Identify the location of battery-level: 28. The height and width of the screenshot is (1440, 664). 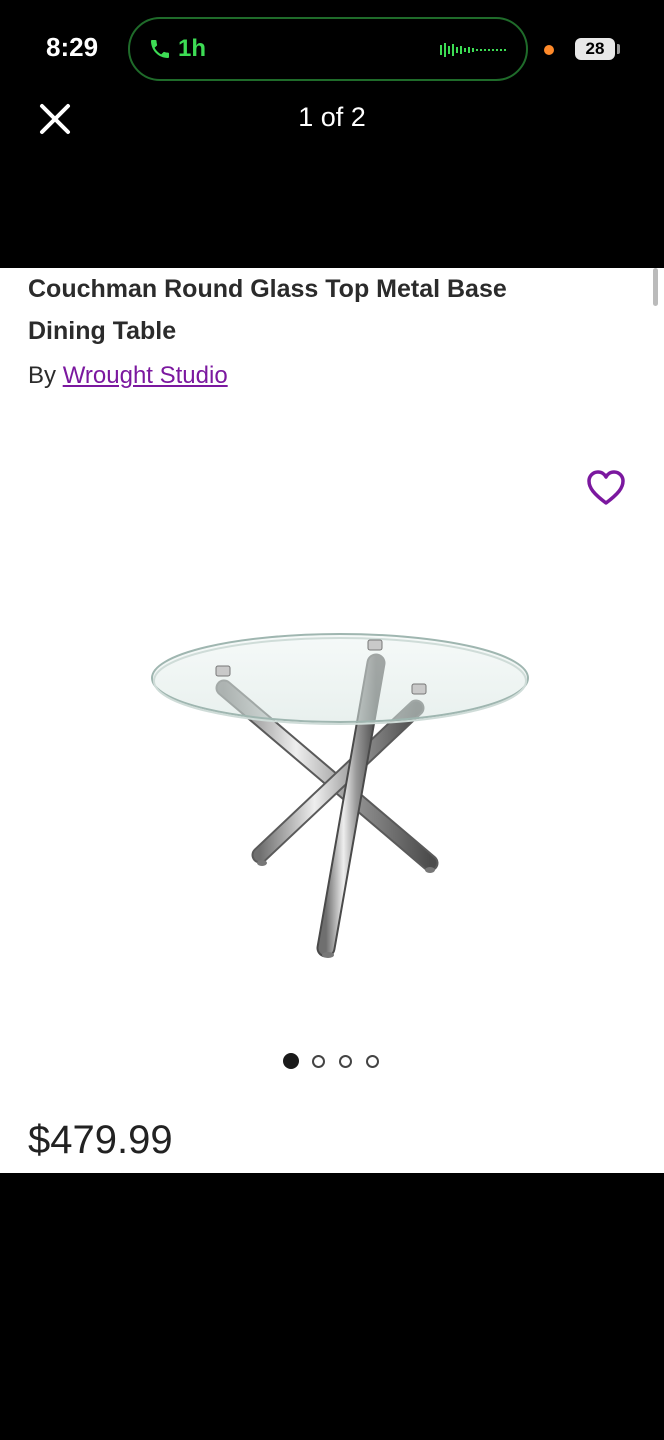
(595, 49).